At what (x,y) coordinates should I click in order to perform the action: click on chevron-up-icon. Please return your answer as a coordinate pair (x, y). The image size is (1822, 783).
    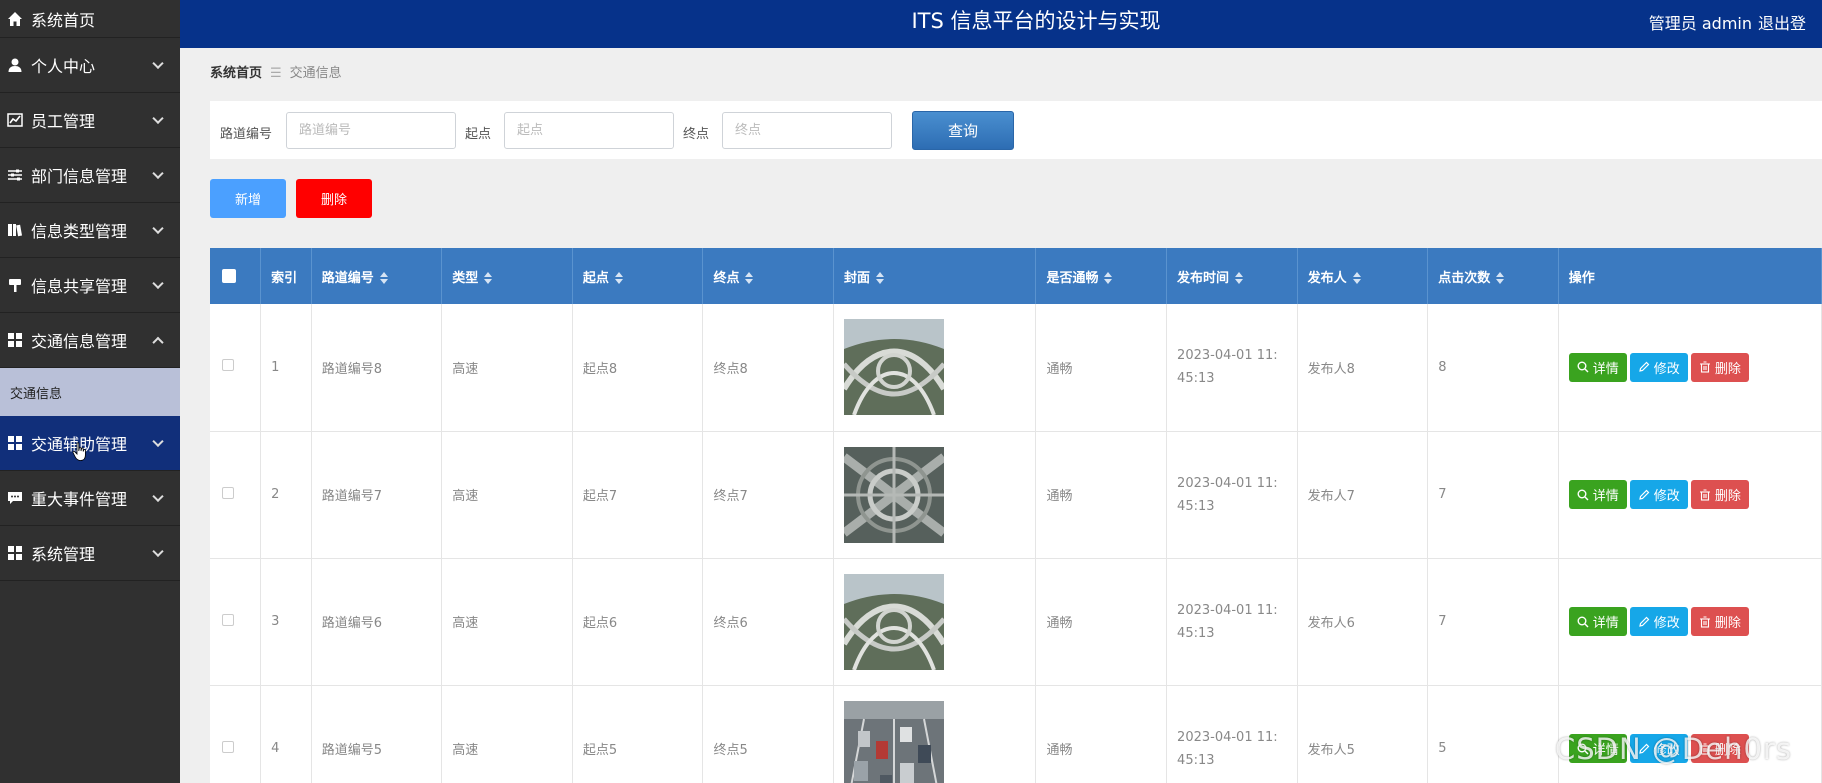
    Looking at the image, I should click on (158, 342).